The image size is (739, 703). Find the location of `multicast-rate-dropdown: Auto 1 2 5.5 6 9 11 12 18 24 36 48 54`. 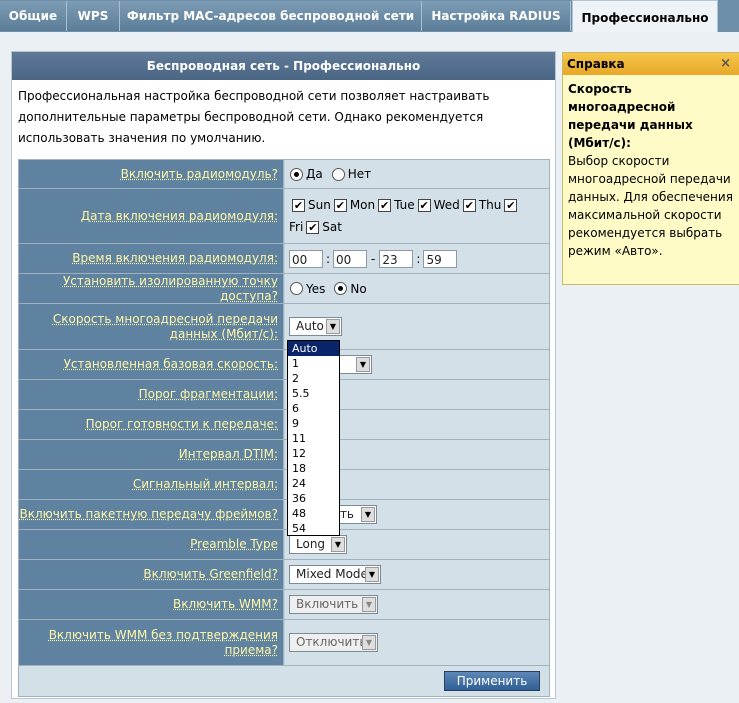

multicast-rate-dropdown: Auto 1 2 5.5 6 9 11 12 18 24 36 48 54 is located at coordinates (313, 438).